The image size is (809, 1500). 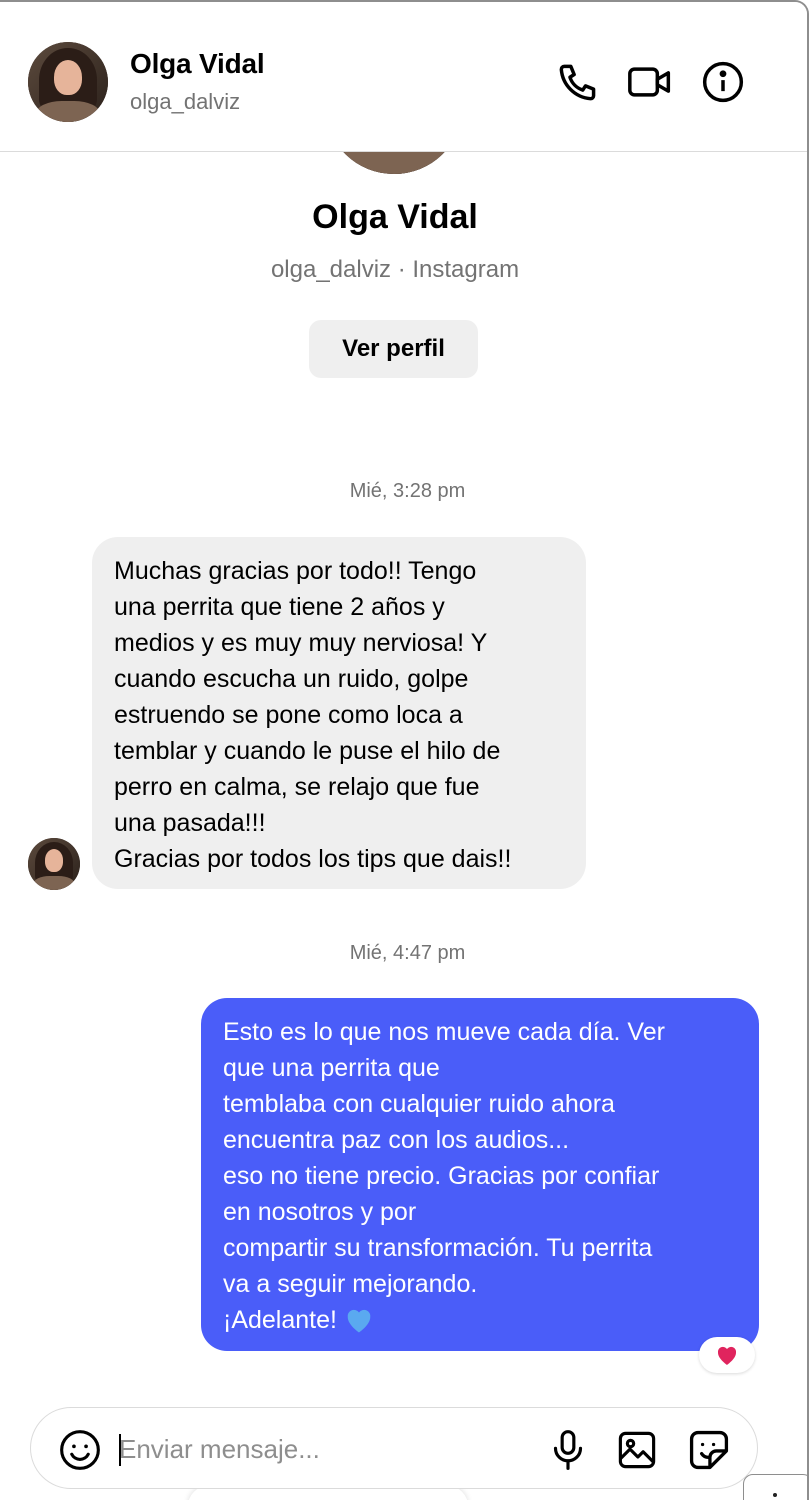 What do you see at coordinates (279, 607) in the screenshot?
I see `message-line: una perrita que tiene 2 años y` at bounding box center [279, 607].